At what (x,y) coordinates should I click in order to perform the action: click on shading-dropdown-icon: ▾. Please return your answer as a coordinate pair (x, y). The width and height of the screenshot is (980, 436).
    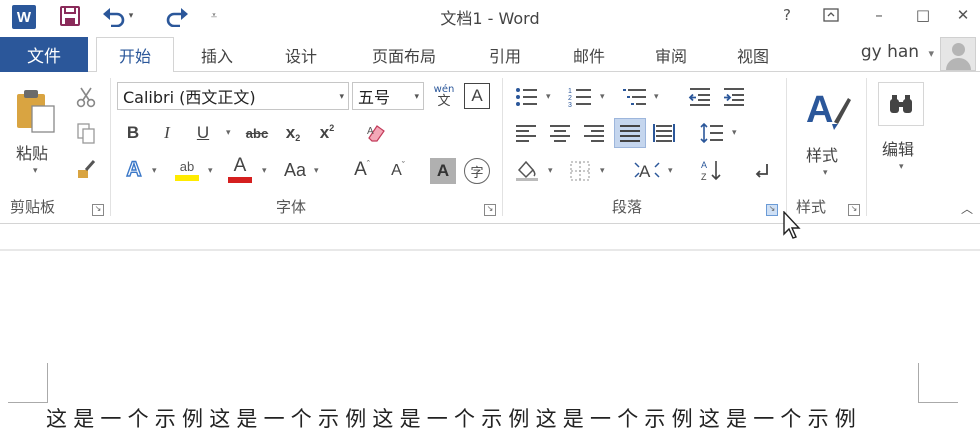
    Looking at the image, I should click on (550, 171).